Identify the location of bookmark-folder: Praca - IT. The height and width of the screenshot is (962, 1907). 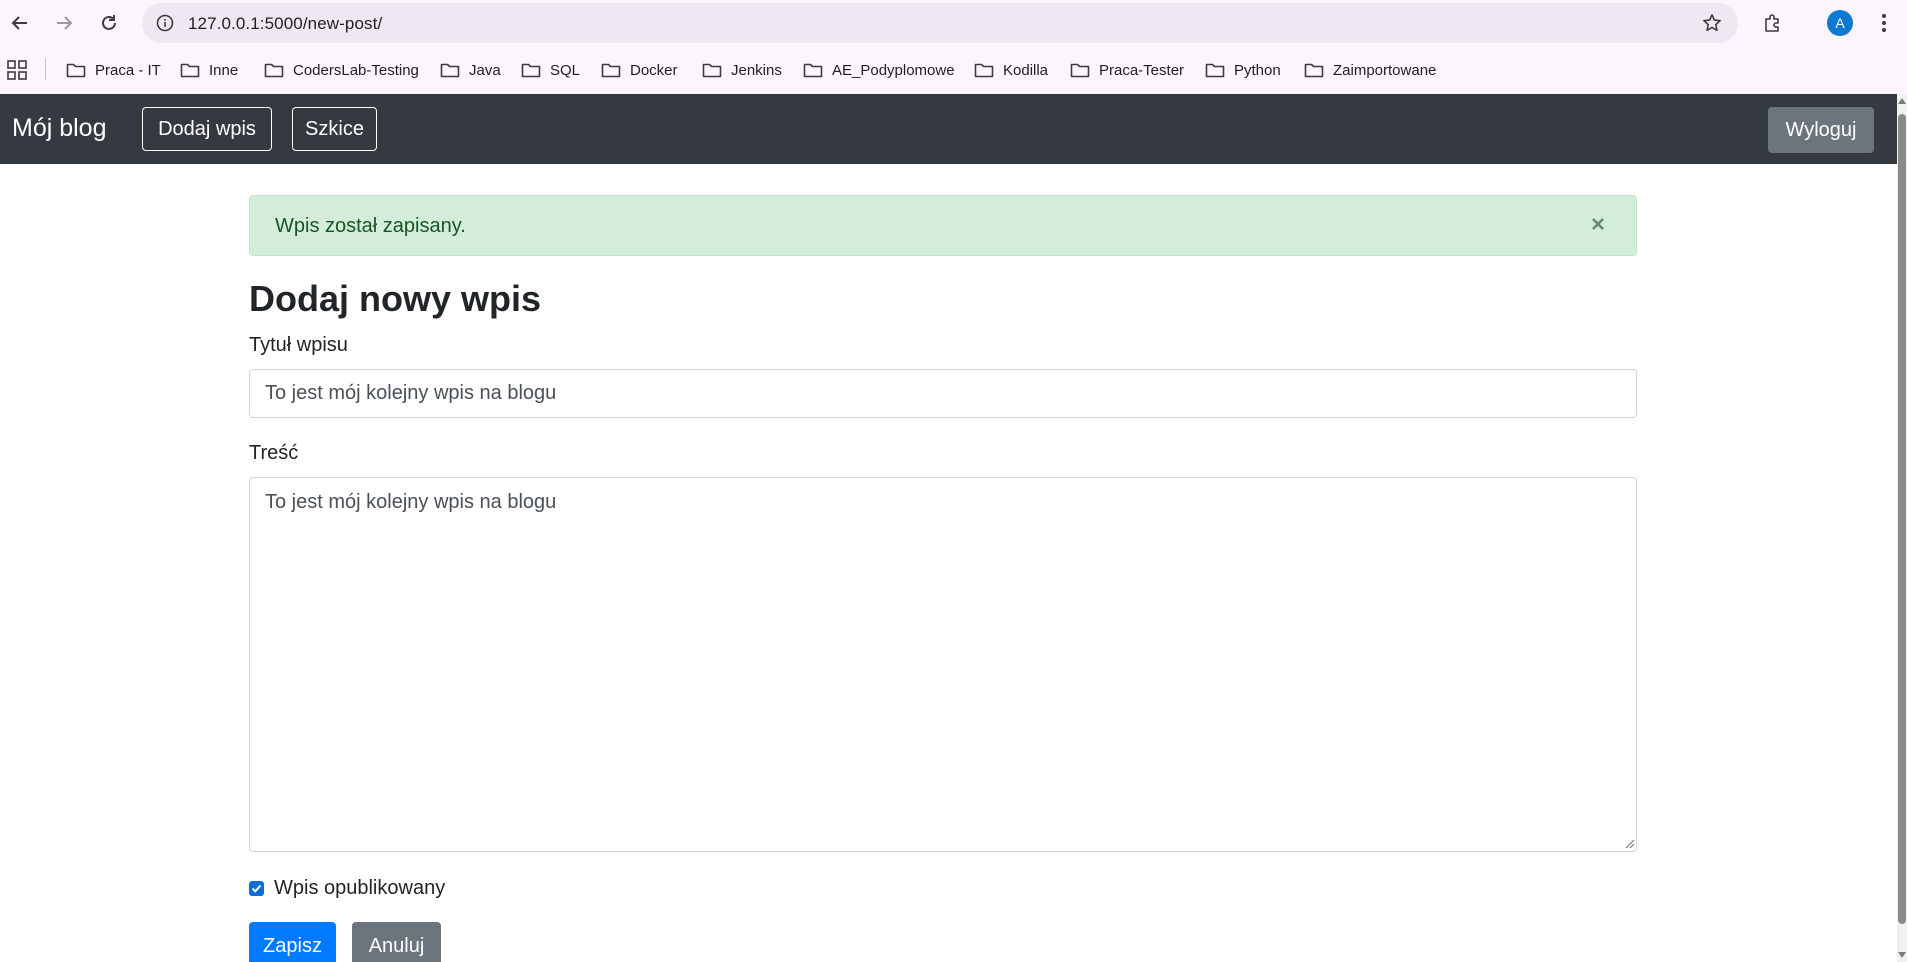
(113, 70).